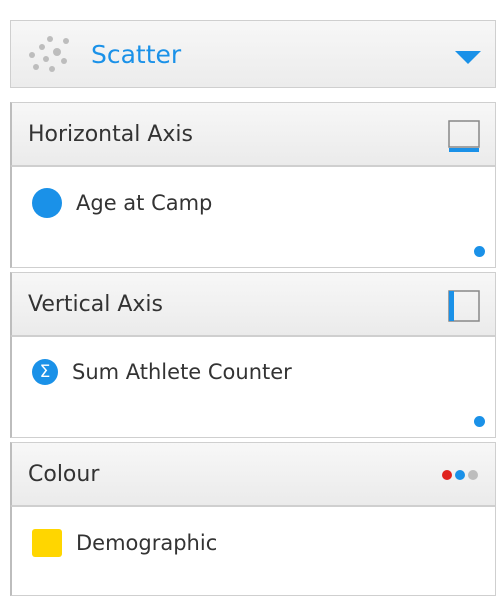 The image size is (496, 596). What do you see at coordinates (263, 543) in the screenshot?
I see `field-pill: Demographic` at bounding box center [263, 543].